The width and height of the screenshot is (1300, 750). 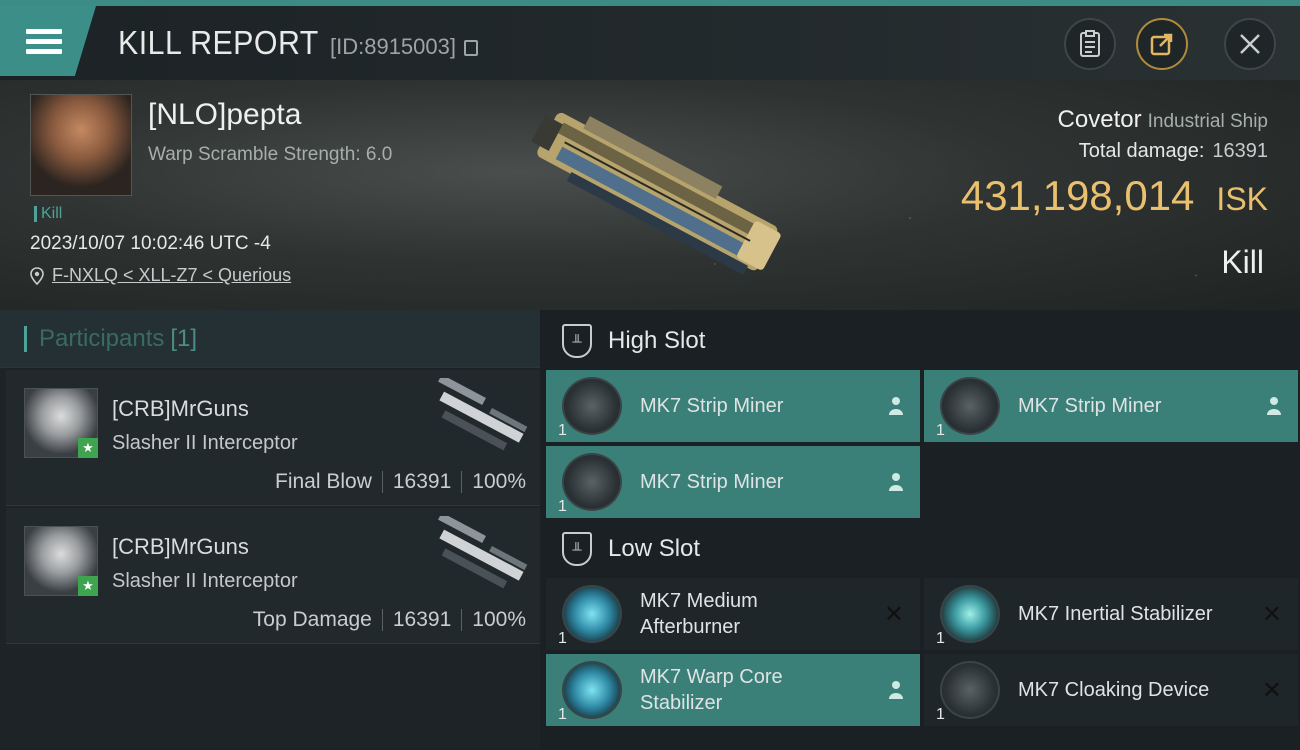 I want to click on participant-stats: Top Damage 16391 100%, so click(x=389, y=619).